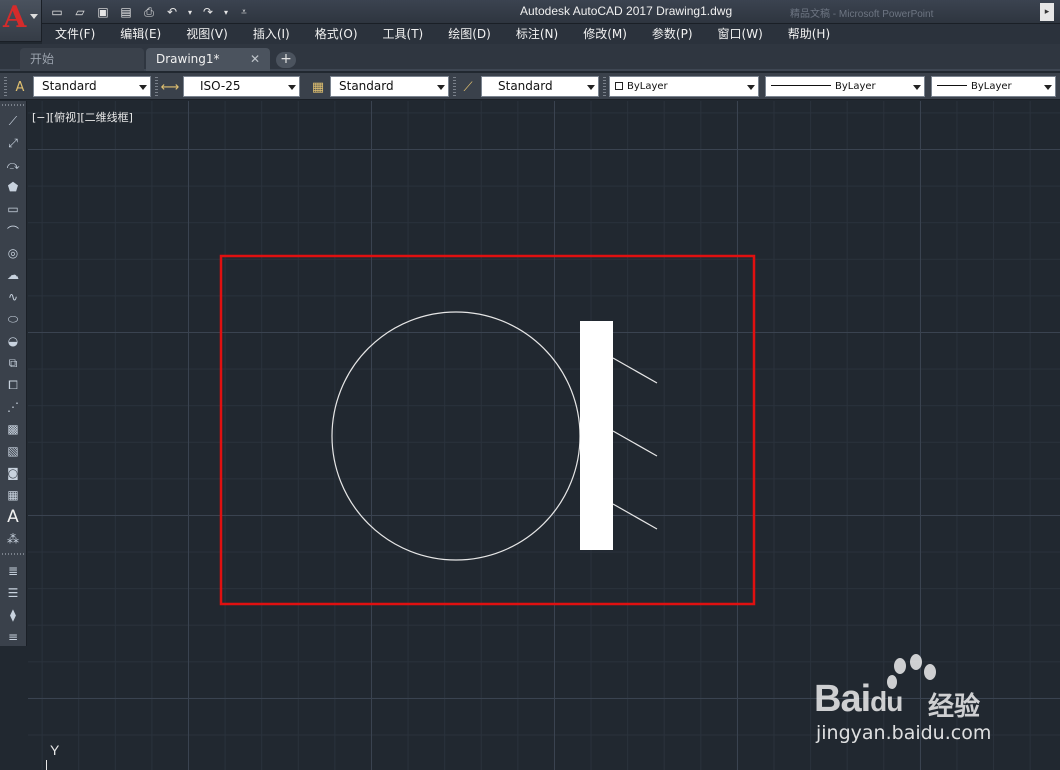 The image size is (1060, 770). I want to click on ucs-y-axis-line, so click(46, 765).